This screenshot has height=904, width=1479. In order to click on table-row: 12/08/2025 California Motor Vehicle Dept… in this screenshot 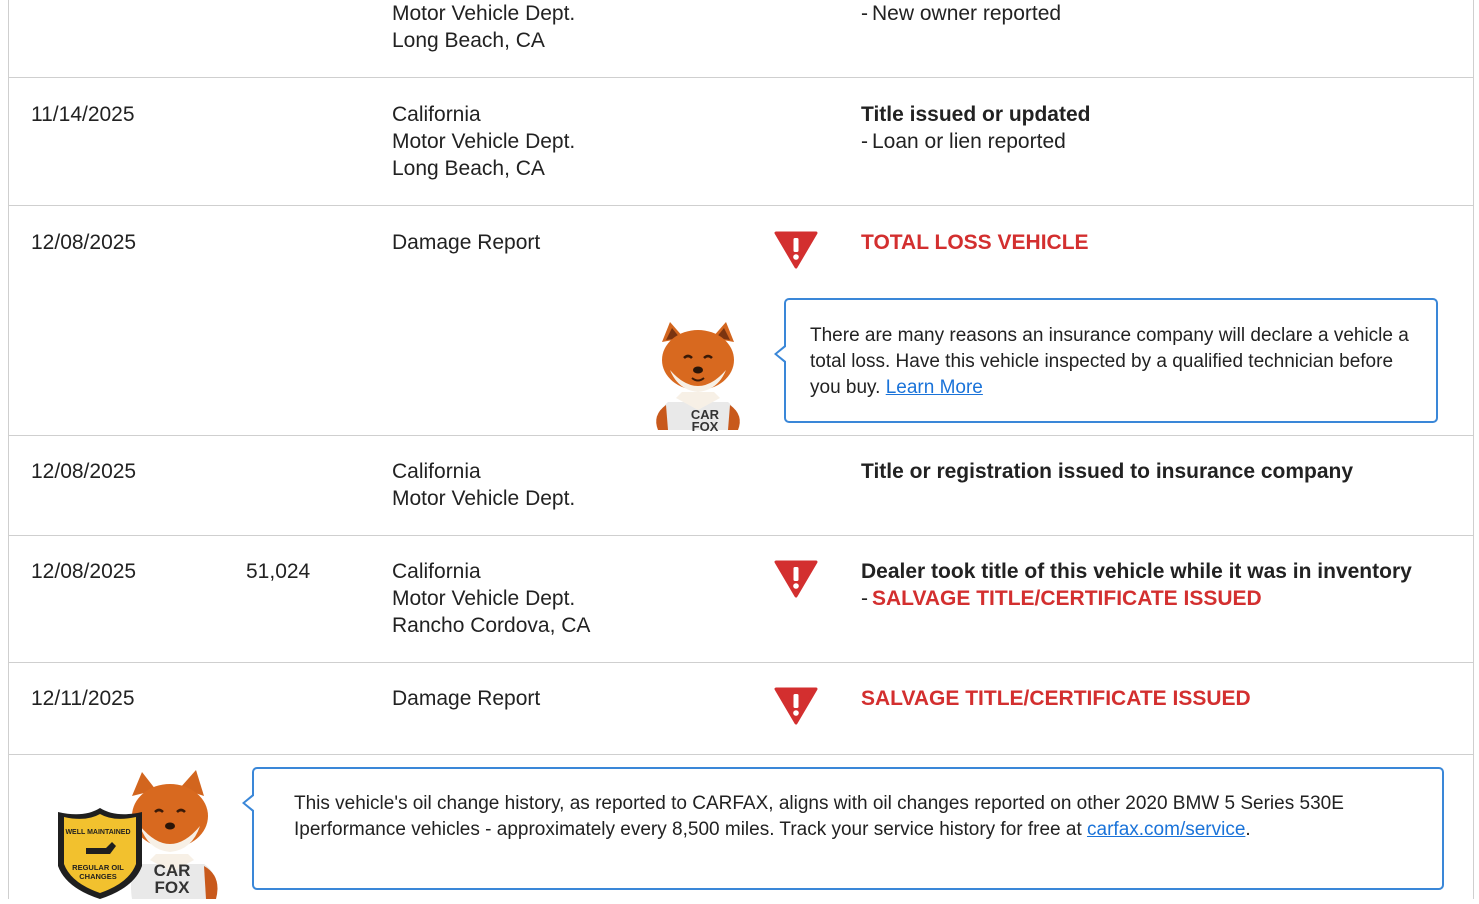, I will do `click(740, 485)`.